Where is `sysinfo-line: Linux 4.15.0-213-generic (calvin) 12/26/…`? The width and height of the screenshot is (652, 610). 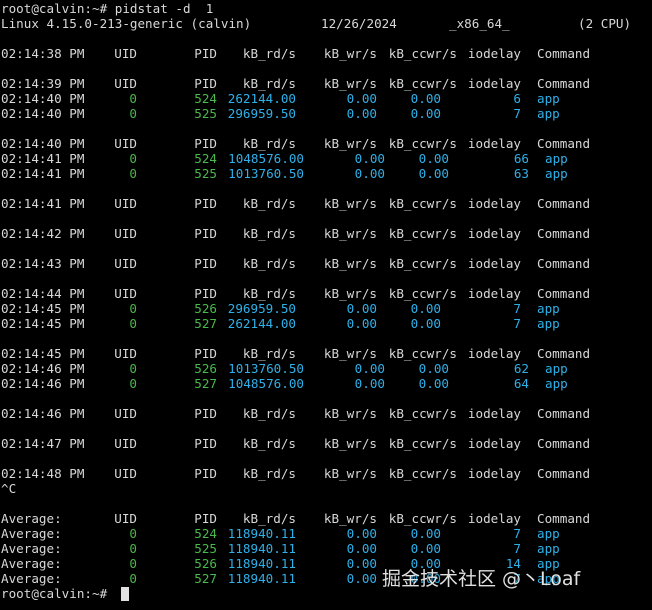
sysinfo-line: Linux 4.15.0-213-generic (calvin) 12/26/… is located at coordinates (326, 23).